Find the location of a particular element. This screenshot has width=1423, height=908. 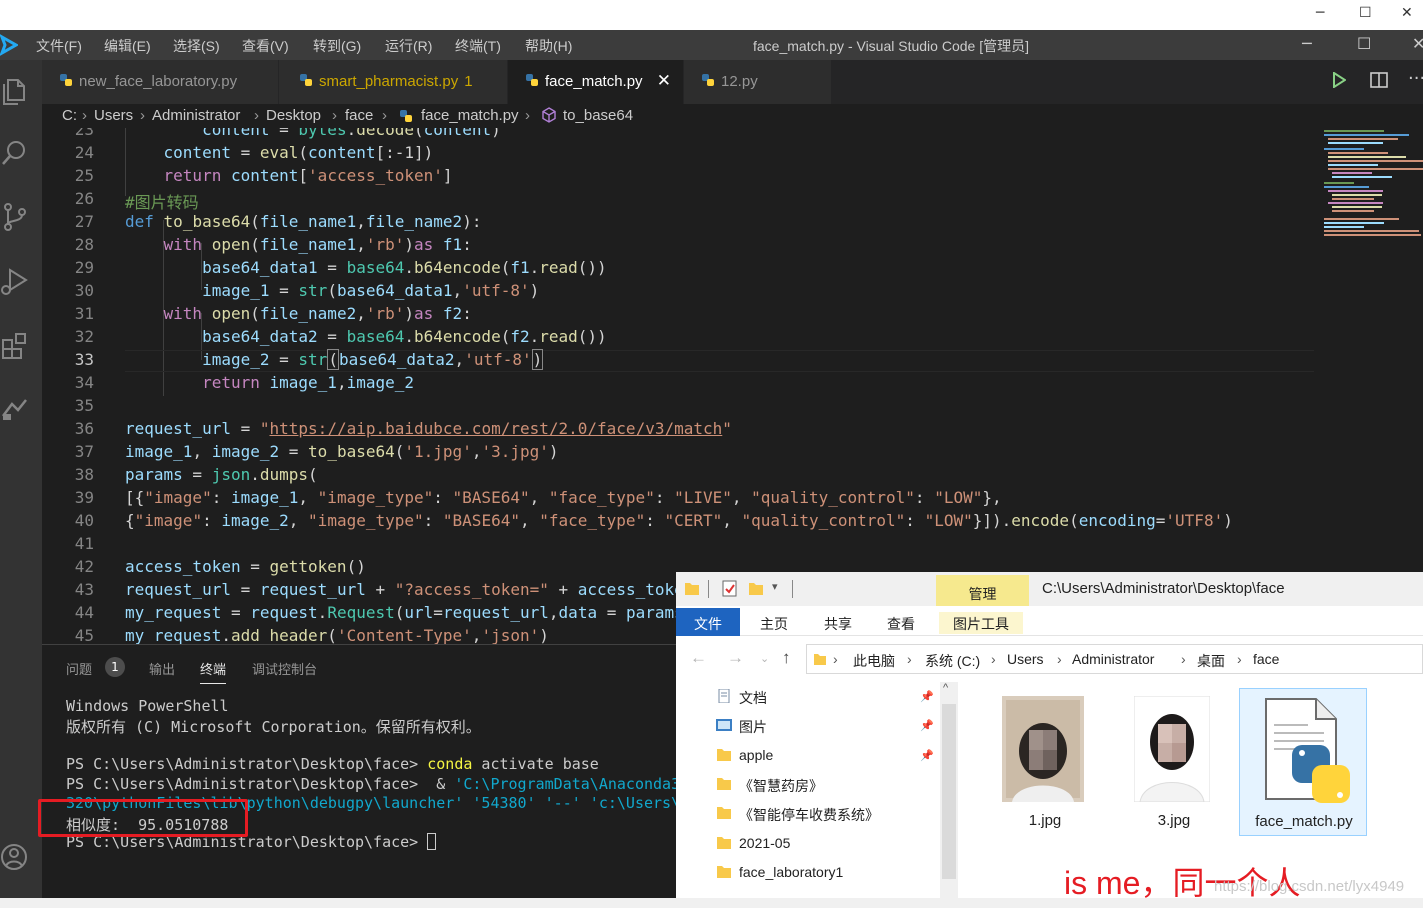

breadcrumb-symbol: to_base64 is located at coordinates (598, 115).